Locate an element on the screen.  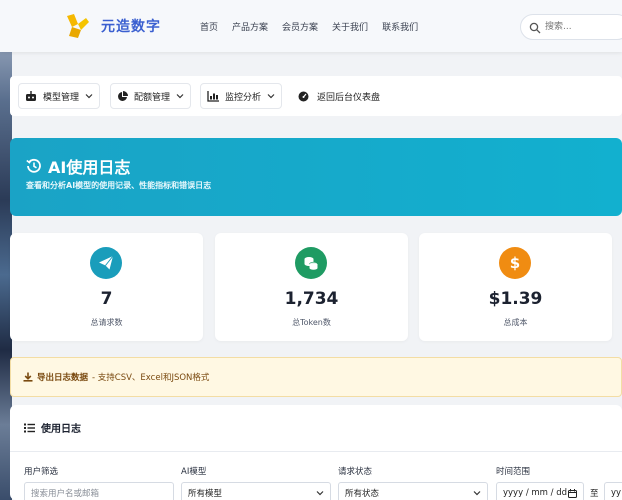
back-to-dashboard-link: 返回后台仪表盘 is located at coordinates (339, 96).